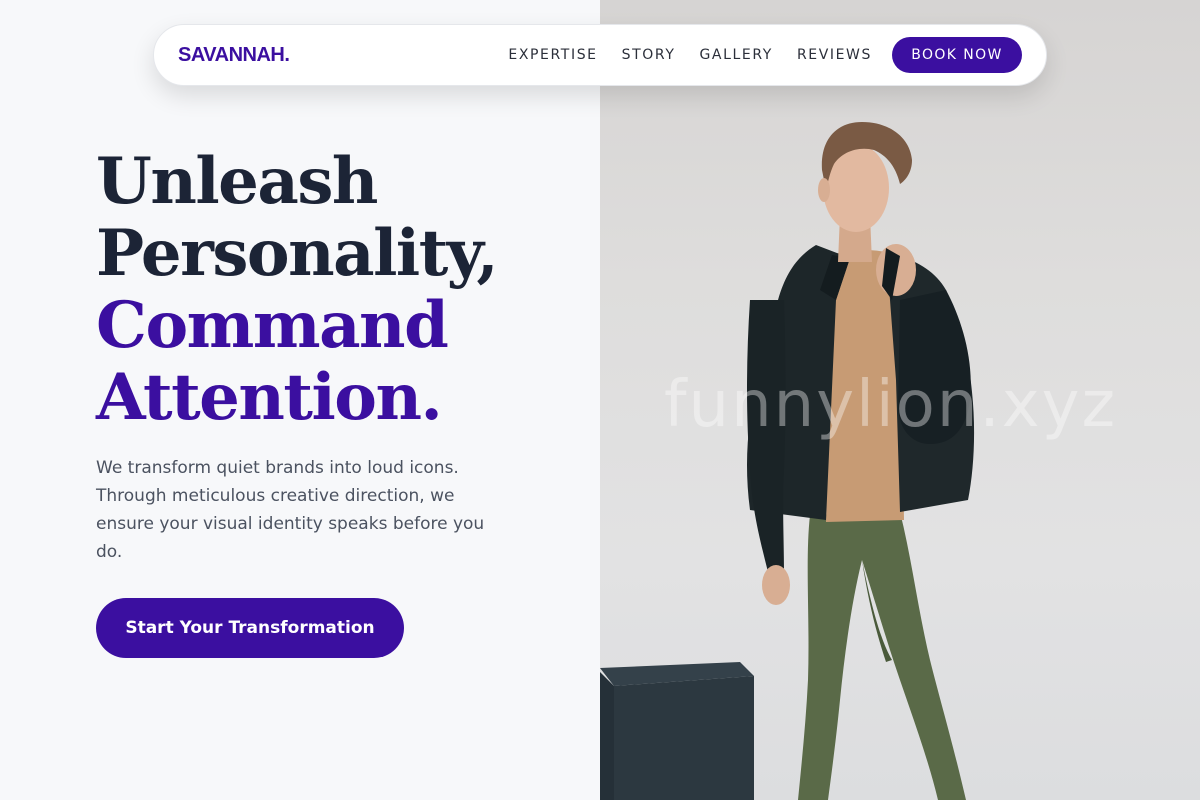 Image resolution: width=1200 pixels, height=800 pixels. I want to click on nav-link-gallery: GALLERY, so click(735, 55).